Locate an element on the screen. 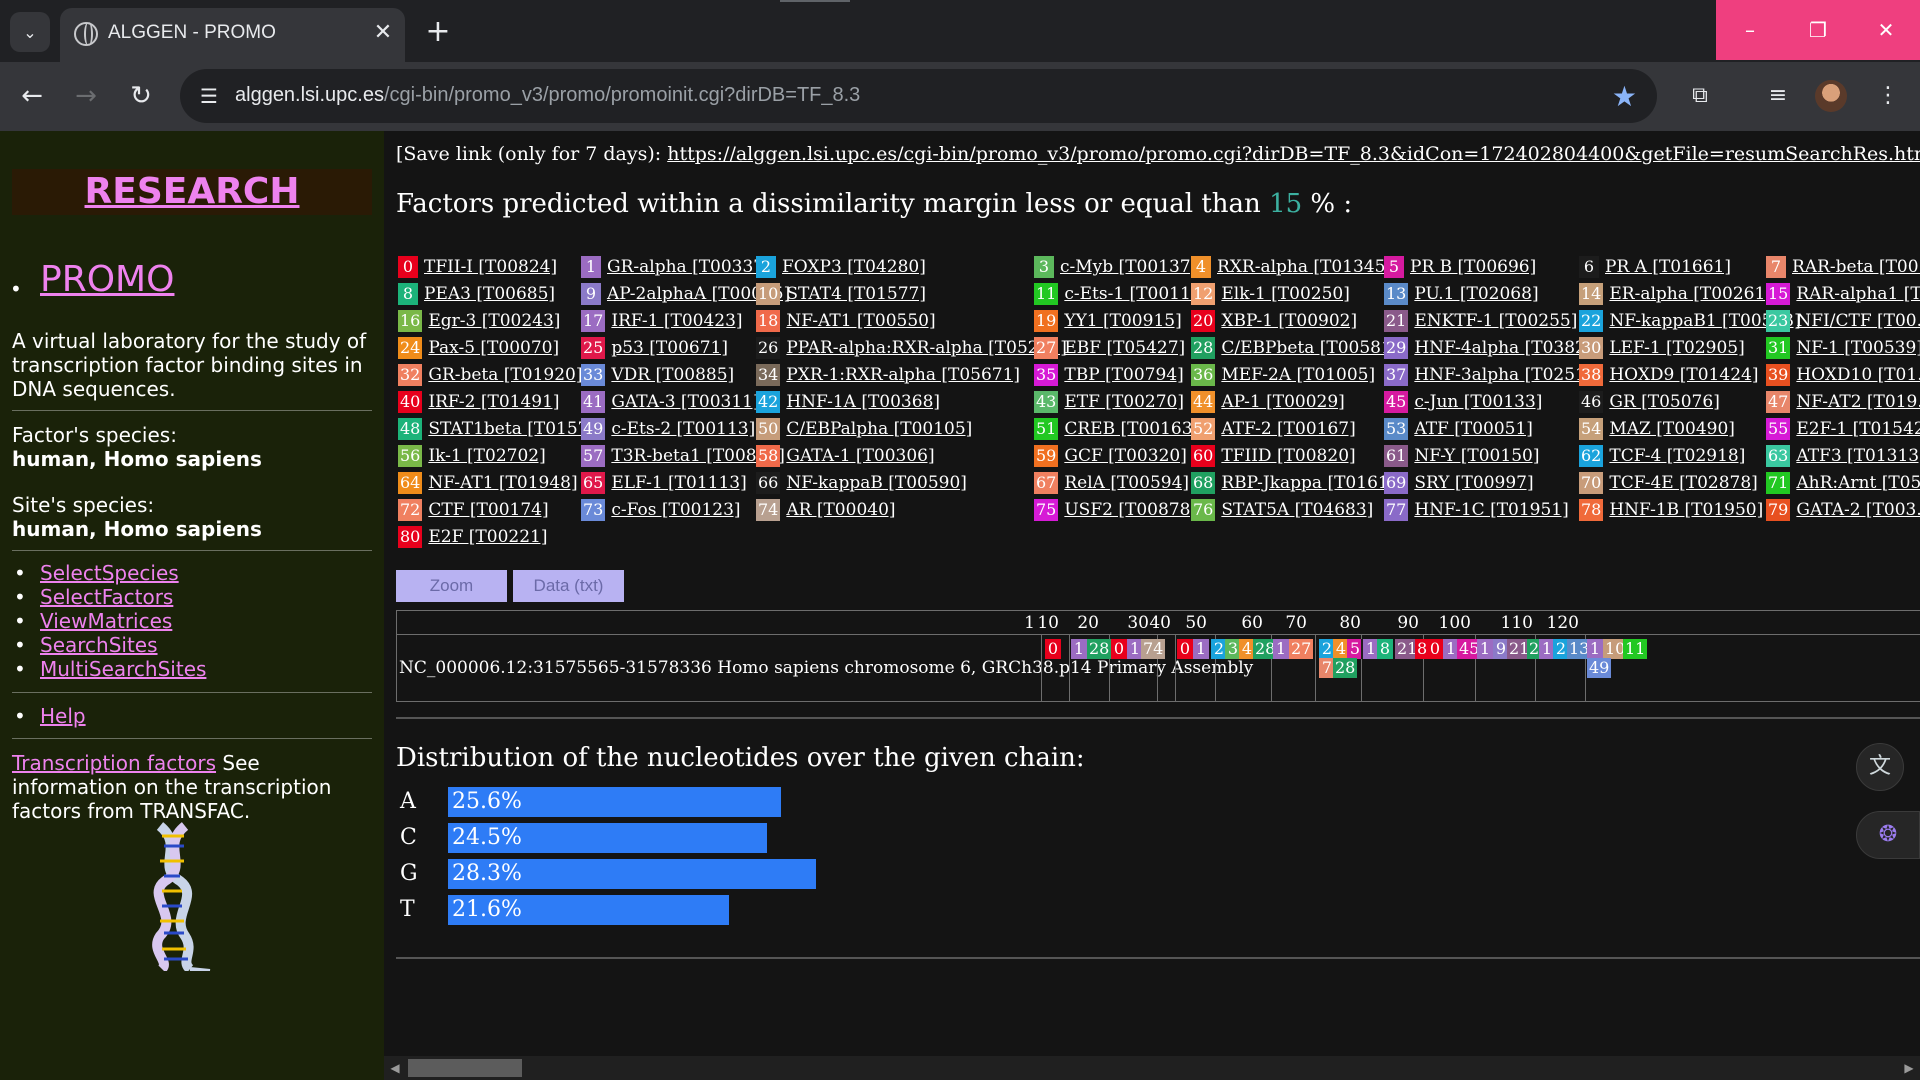 Image resolution: width=1920 pixels, height=1080 pixels. translate-icon: 文 is located at coordinates (1880, 767).